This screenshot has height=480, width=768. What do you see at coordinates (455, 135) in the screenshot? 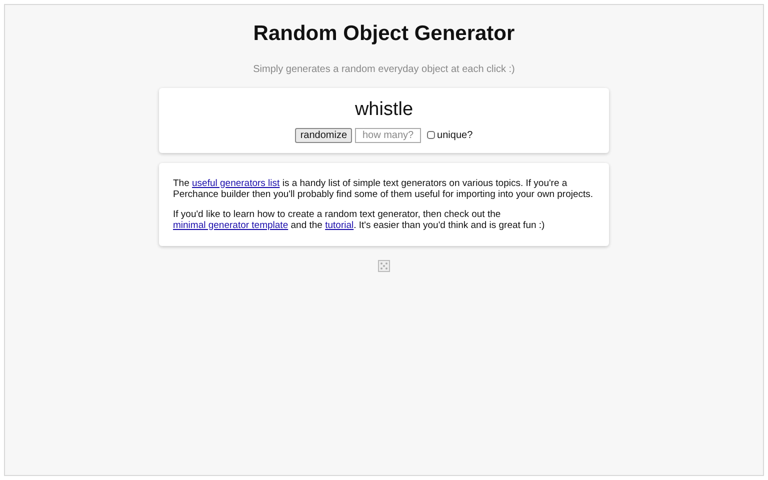
I see `unique-label: unique?` at bounding box center [455, 135].